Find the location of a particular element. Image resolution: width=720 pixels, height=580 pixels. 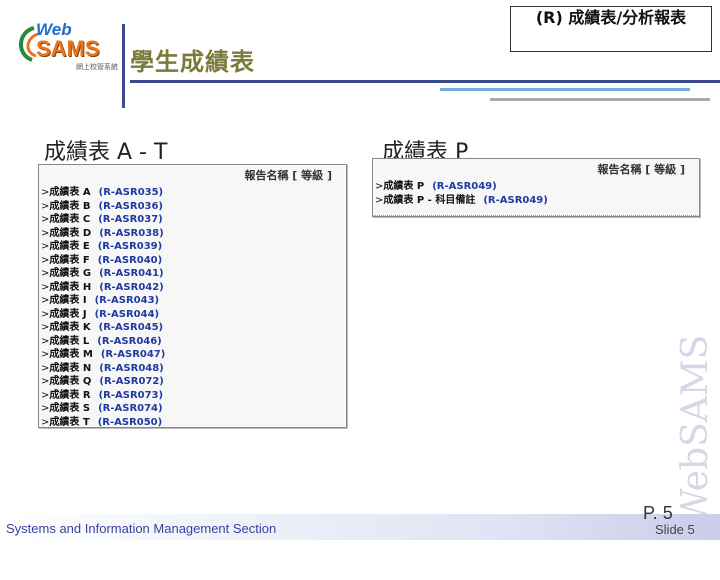

report-link: >成績表 E (R-ASR039) is located at coordinates (193, 244).